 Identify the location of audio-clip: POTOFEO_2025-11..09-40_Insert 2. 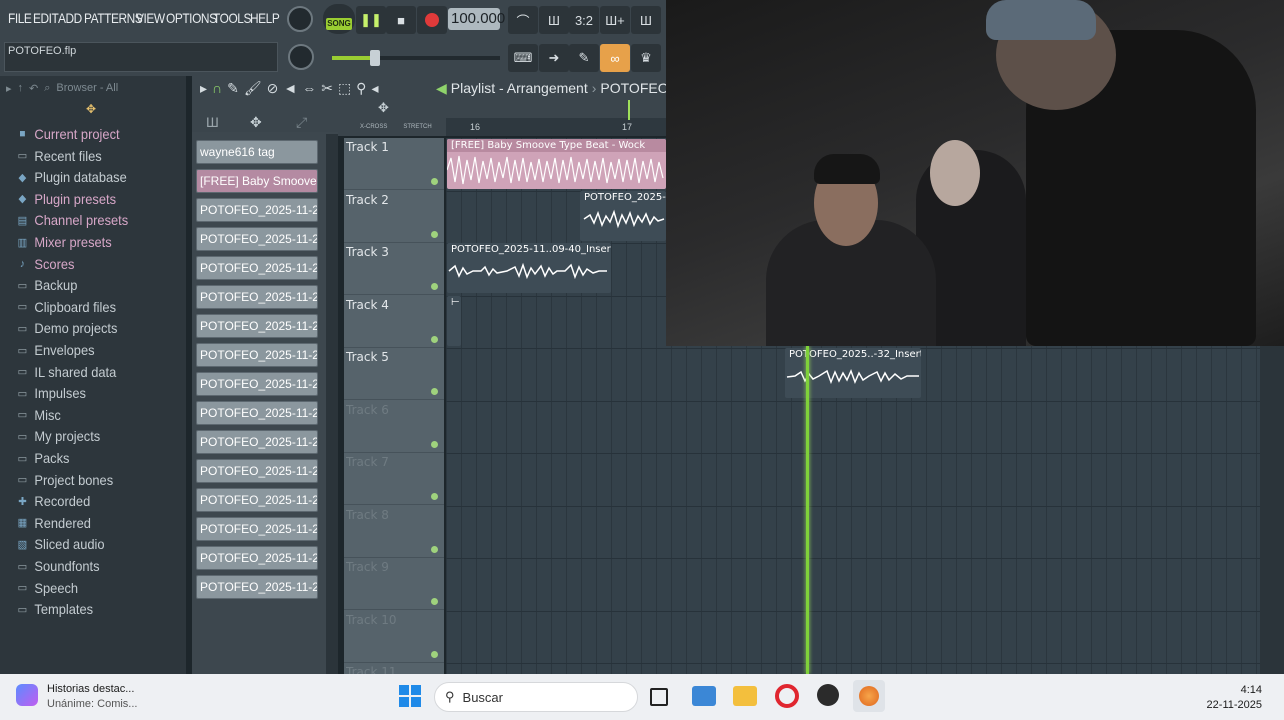
(529, 268).